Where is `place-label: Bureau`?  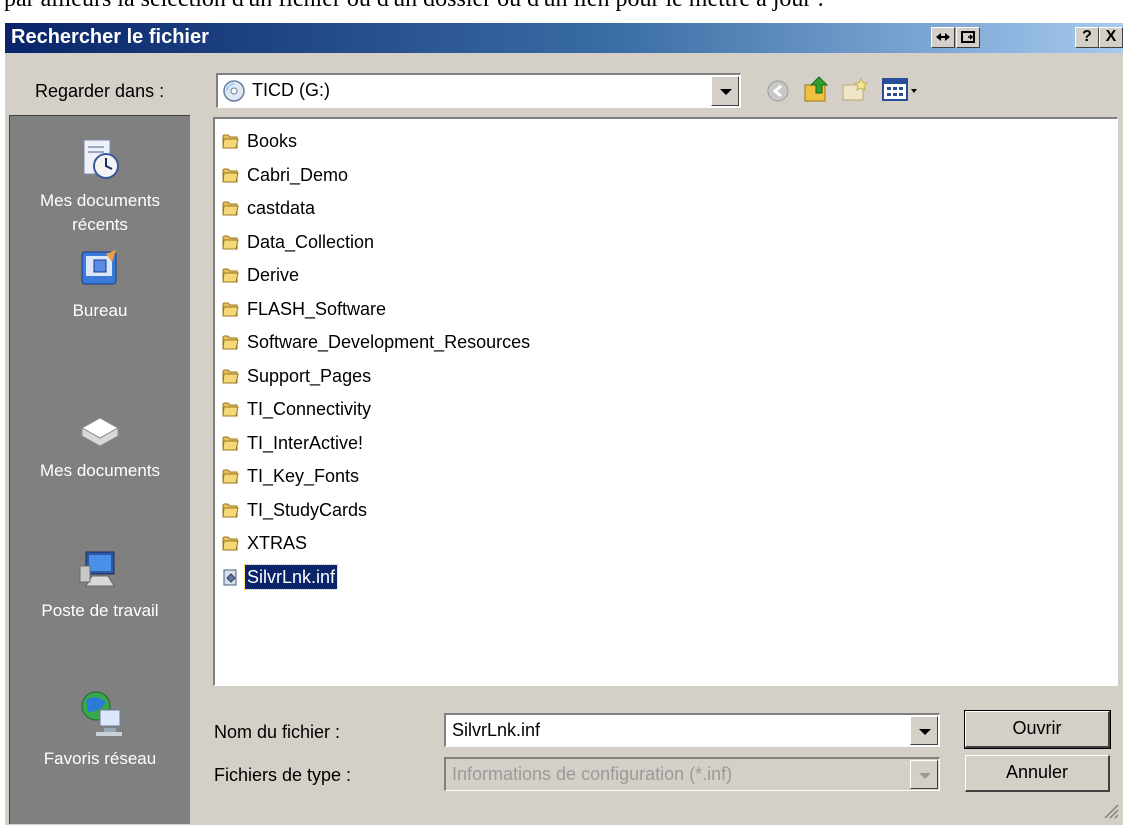 place-label: Bureau is located at coordinates (100, 310).